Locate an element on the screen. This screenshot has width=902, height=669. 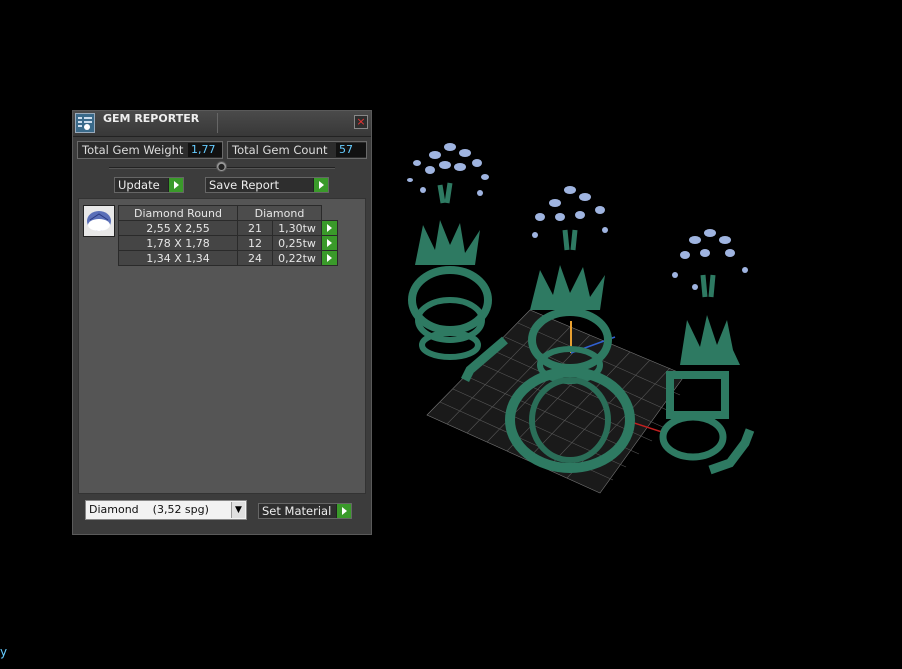
material-select-value: Diamond (3,52 spg) is located at coordinates (149, 509).